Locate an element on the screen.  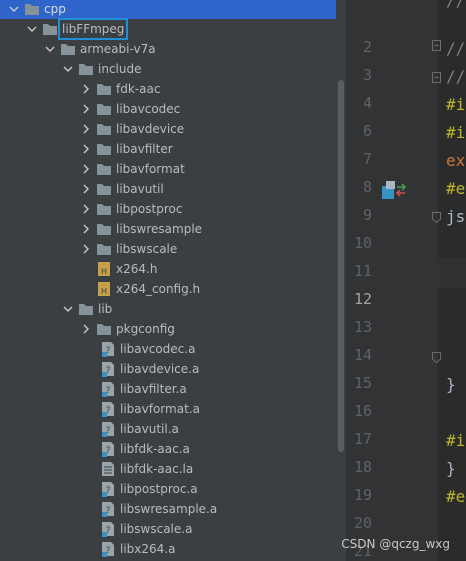
tree-file-library: ? libswresample.a is located at coordinates (168, 509).